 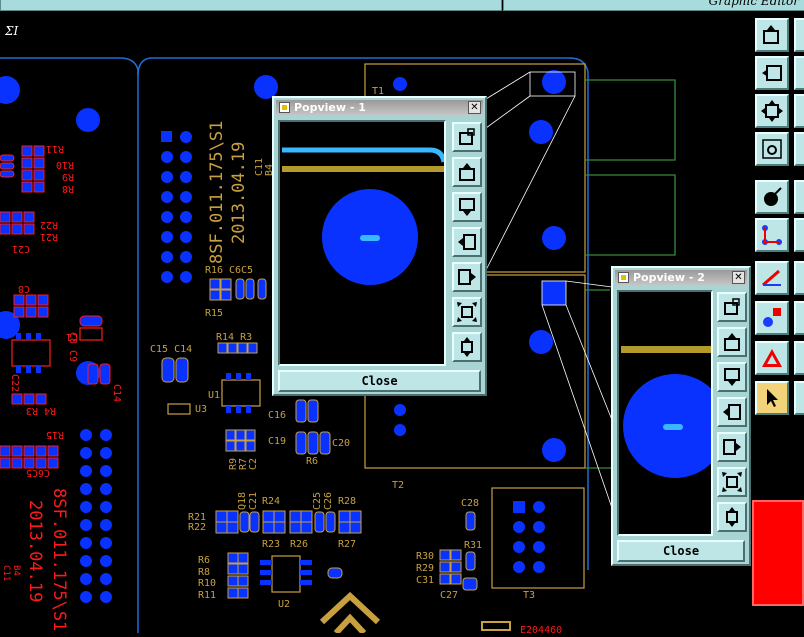 I want to click on place-component-button, so click(x=772, y=197).